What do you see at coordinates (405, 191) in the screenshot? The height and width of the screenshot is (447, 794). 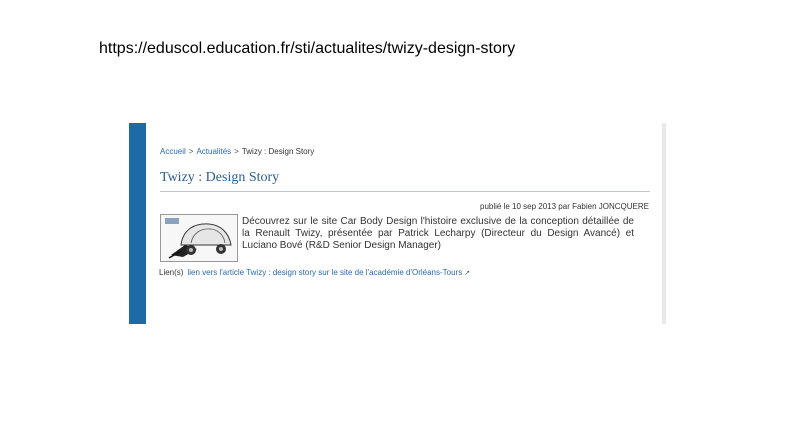 I see `title-divider` at bounding box center [405, 191].